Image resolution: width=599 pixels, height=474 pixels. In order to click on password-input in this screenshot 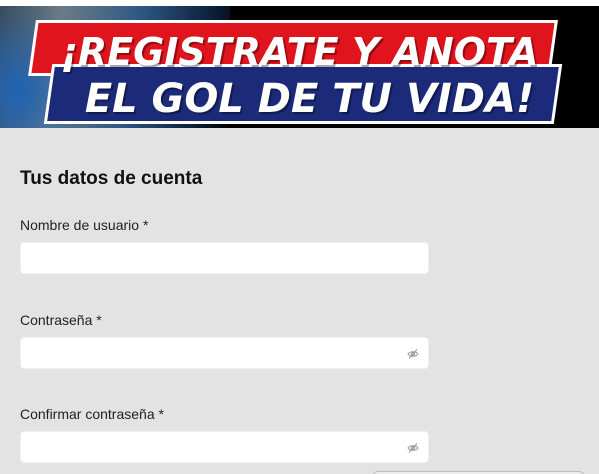, I will do `click(224, 353)`.